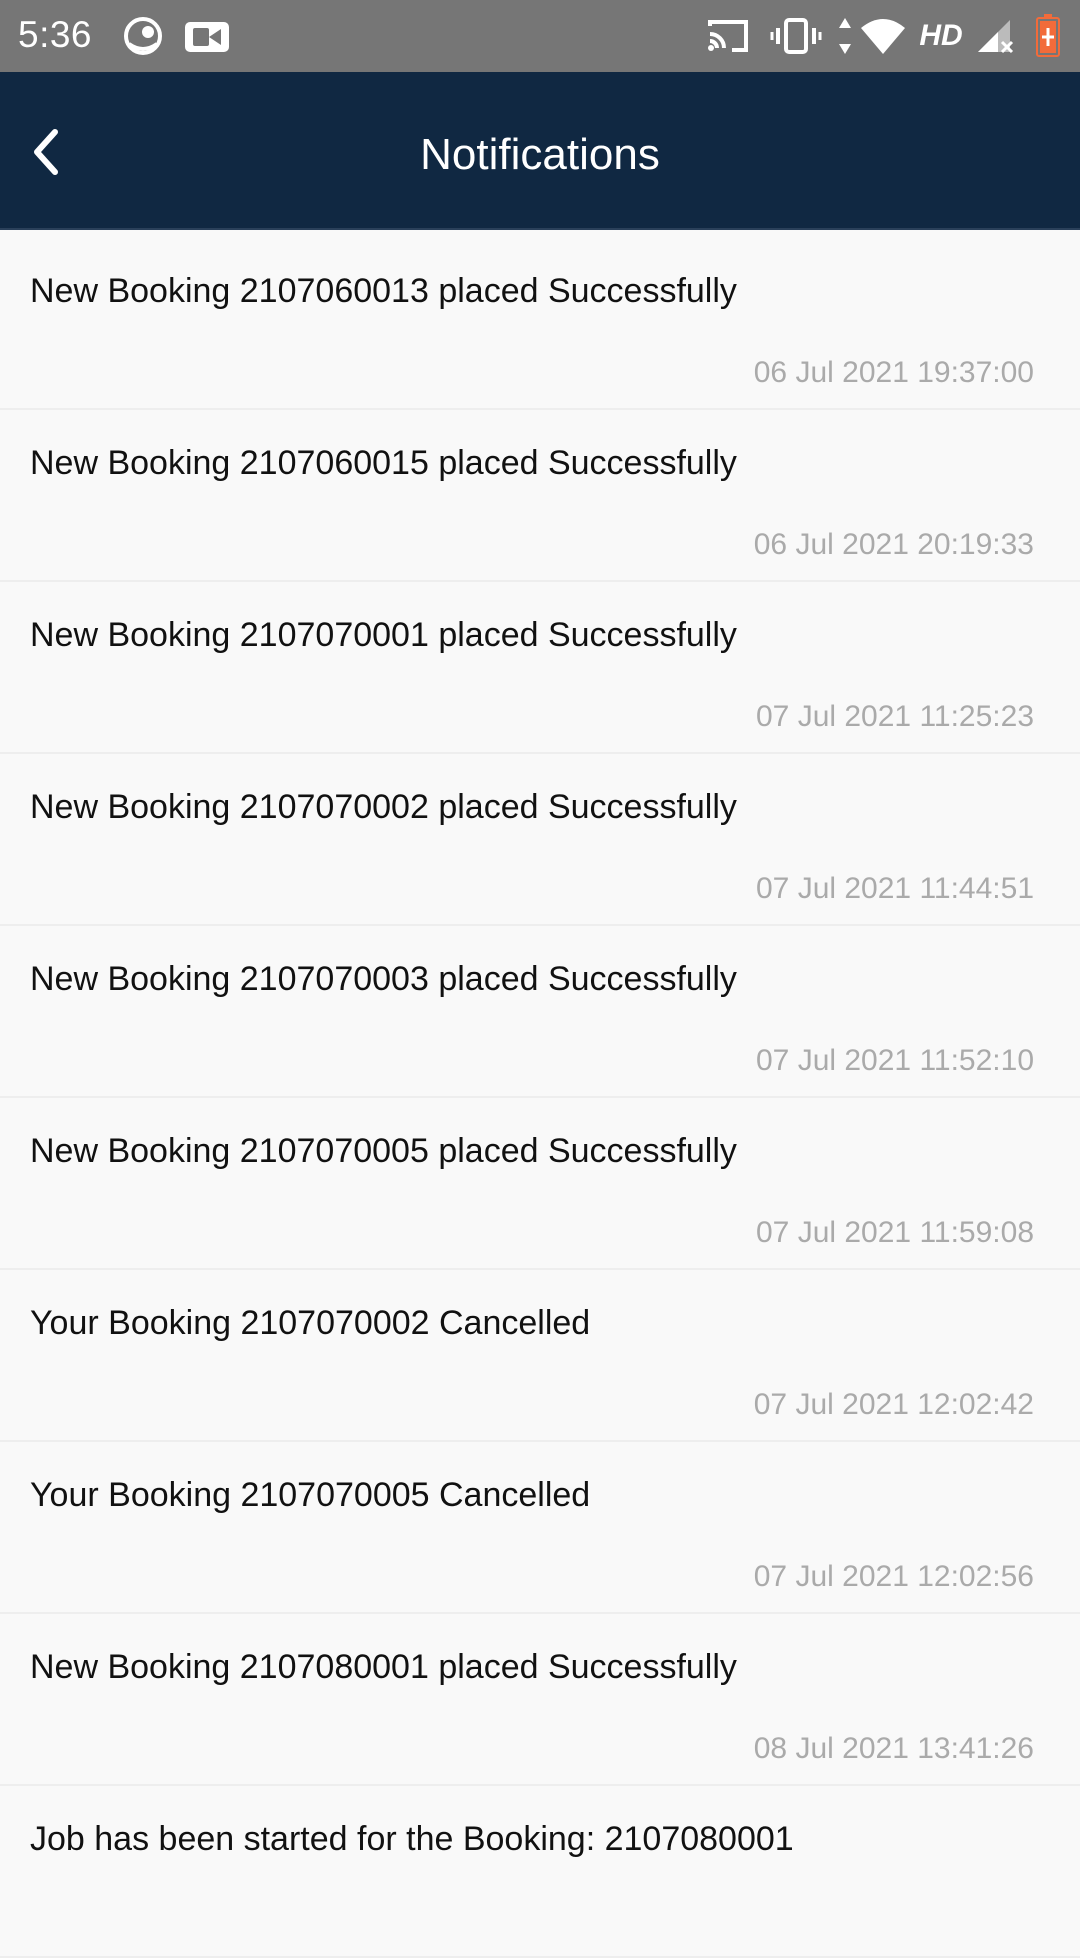  Describe the element at coordinates (941, 35) in the screenshot. I see `hd-label: HD` at that location.